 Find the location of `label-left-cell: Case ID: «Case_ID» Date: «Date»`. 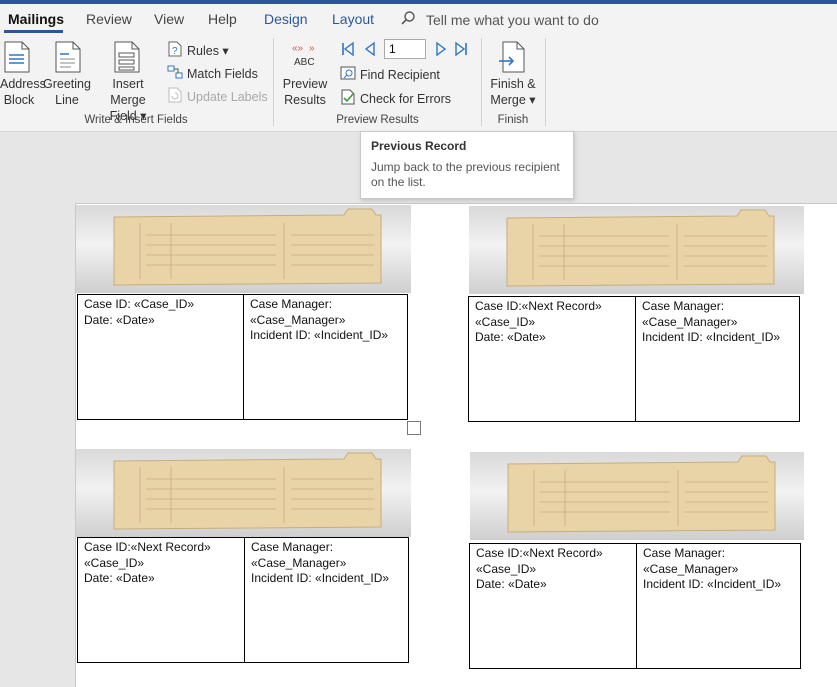

label-left-cell: Case ID: «Case_ID» Date: «Date» is located at coordinates (161, 357).